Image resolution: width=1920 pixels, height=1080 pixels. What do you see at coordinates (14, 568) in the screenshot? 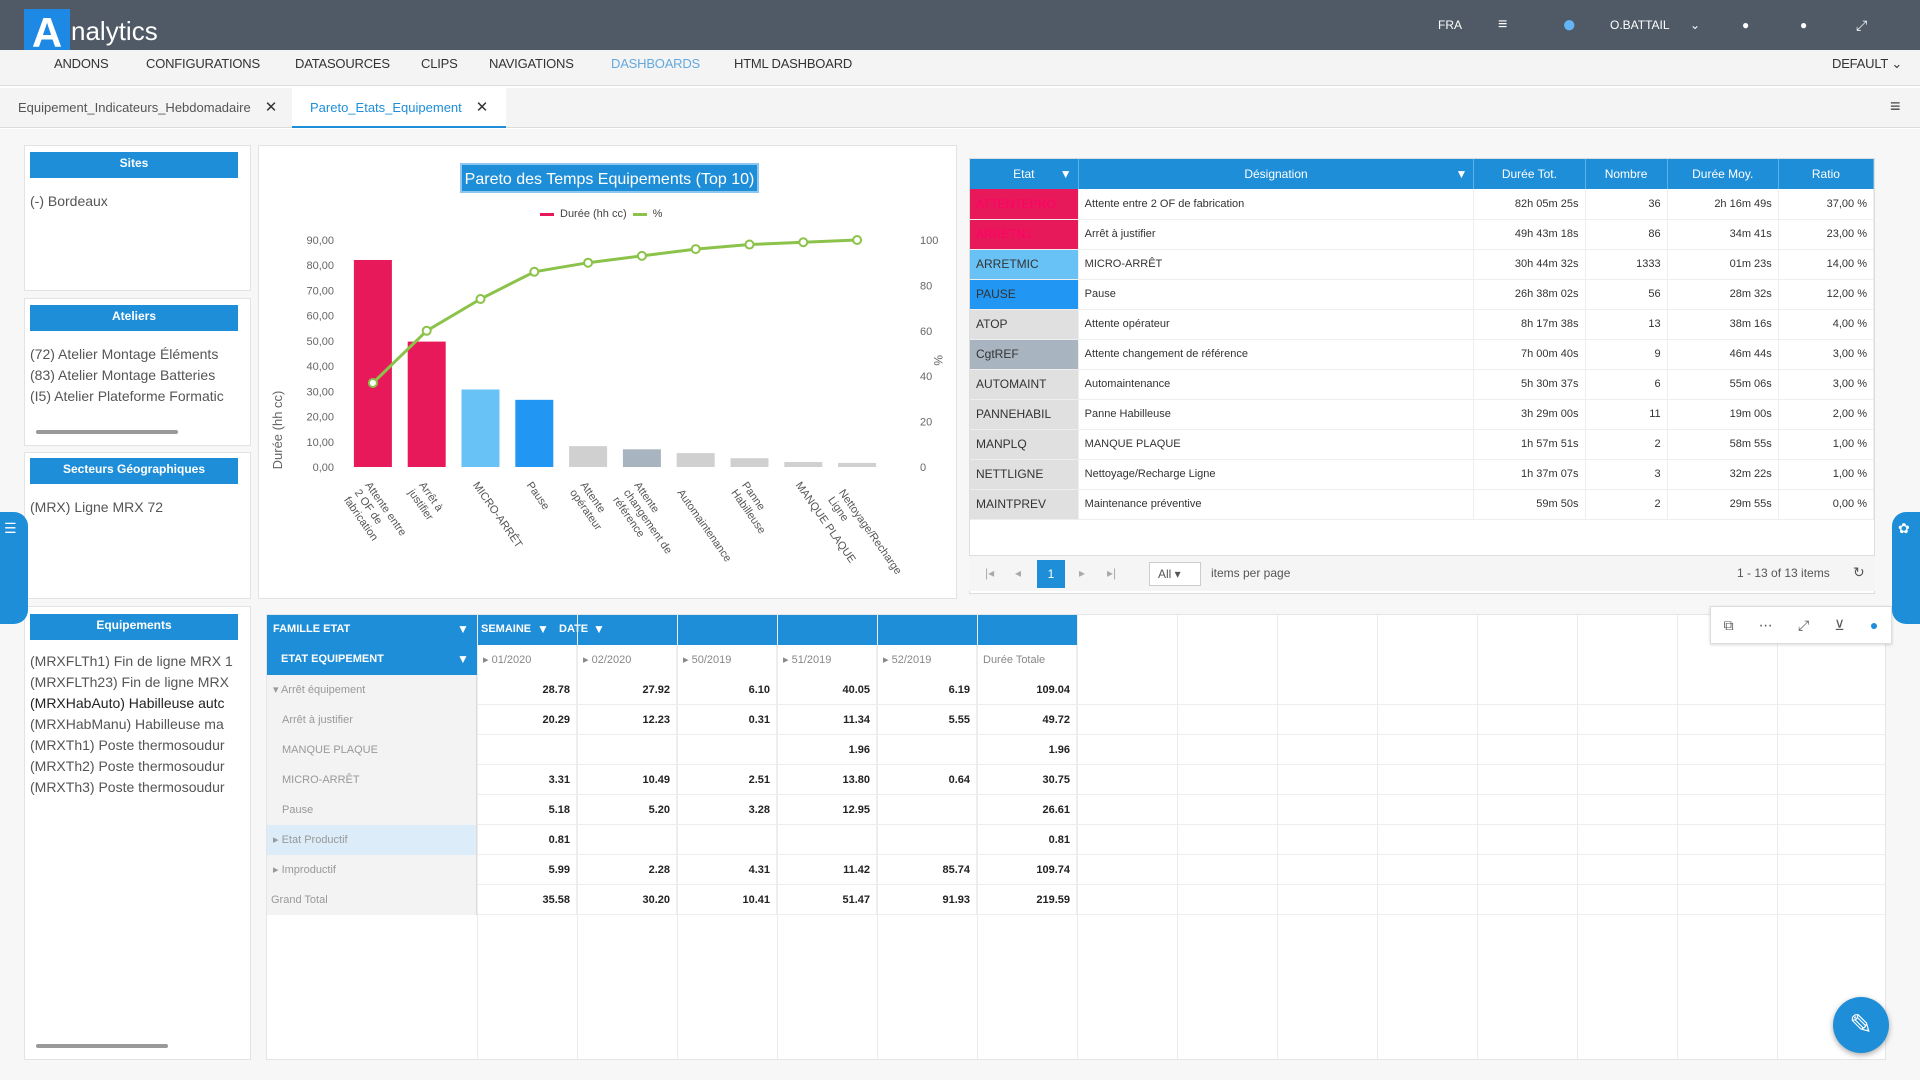
I see `left-drawer-toggle: ☰` at bounding box center [14, 568].